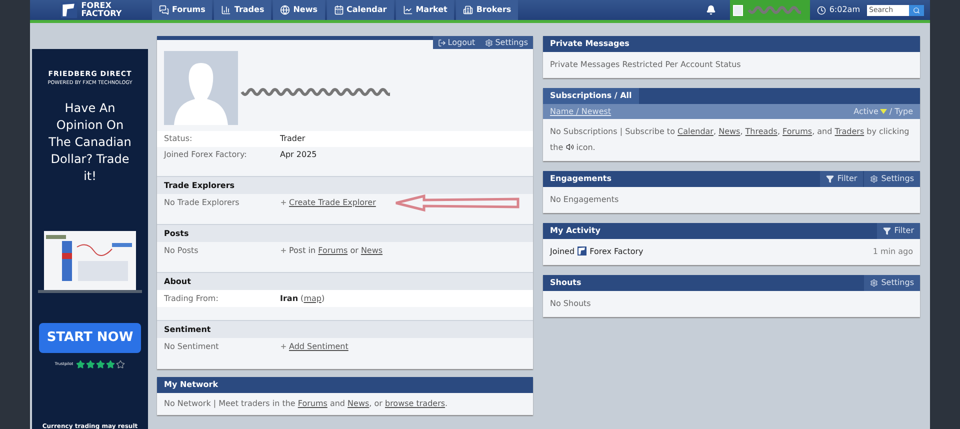 This screenshot has height=429, width=960. I want to click on search-button, so click(916, 10).